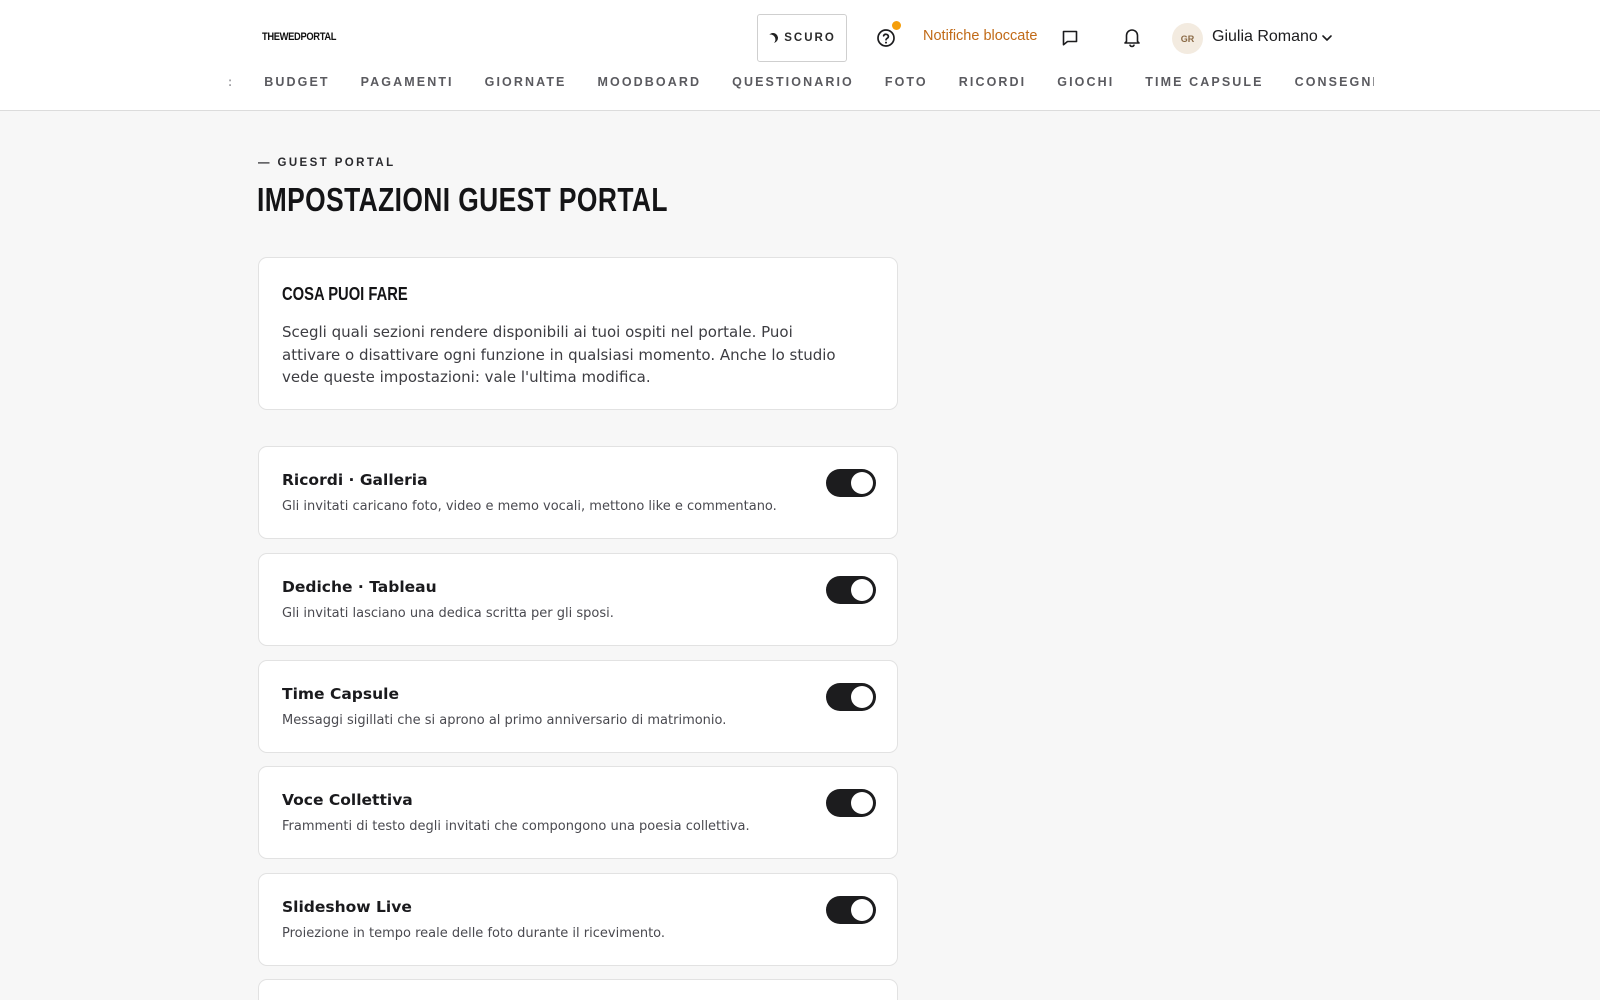 The width and height of the screenshot is (1600, 1000). What do you see at coordinates (773, 38) in the screenshot?
I see `moon-icon` at bounding box center [773, 38].